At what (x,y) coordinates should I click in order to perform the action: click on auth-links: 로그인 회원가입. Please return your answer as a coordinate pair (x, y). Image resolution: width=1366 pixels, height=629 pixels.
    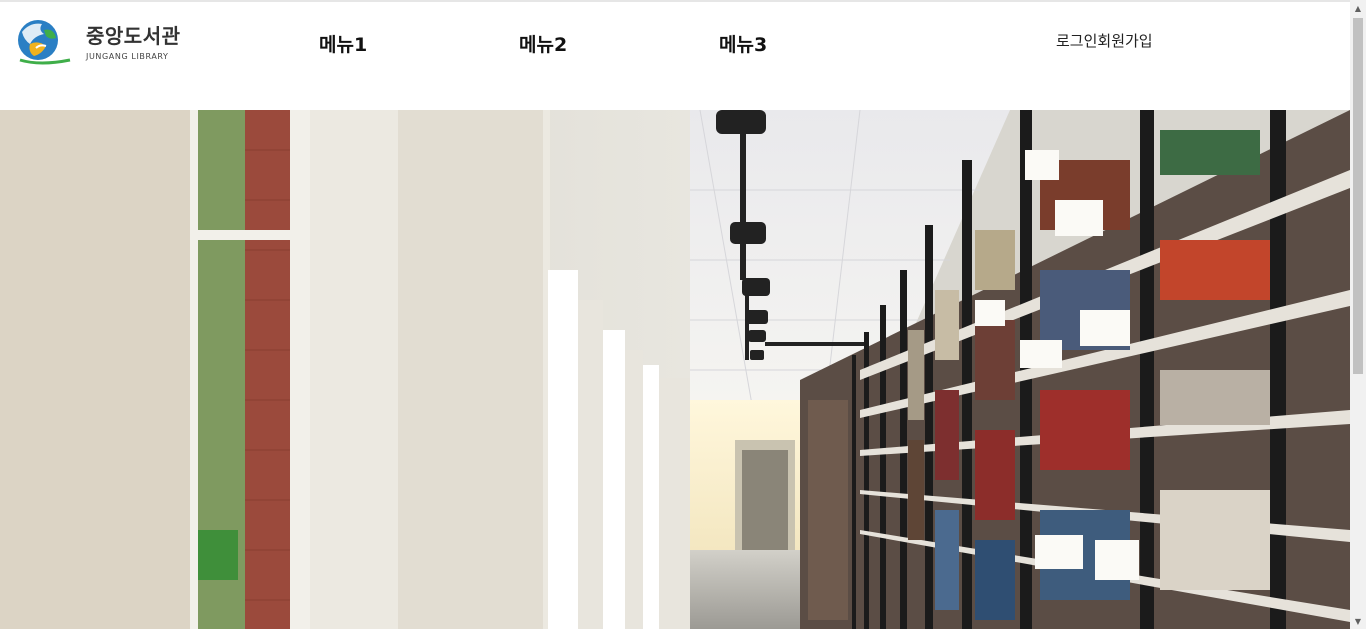
    Looking at the image, I should click on (1104, 40).